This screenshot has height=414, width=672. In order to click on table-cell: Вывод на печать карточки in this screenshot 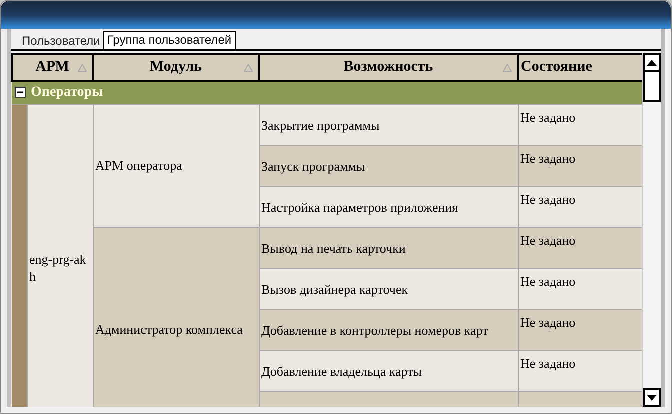, I will do `click(388, 247)`.